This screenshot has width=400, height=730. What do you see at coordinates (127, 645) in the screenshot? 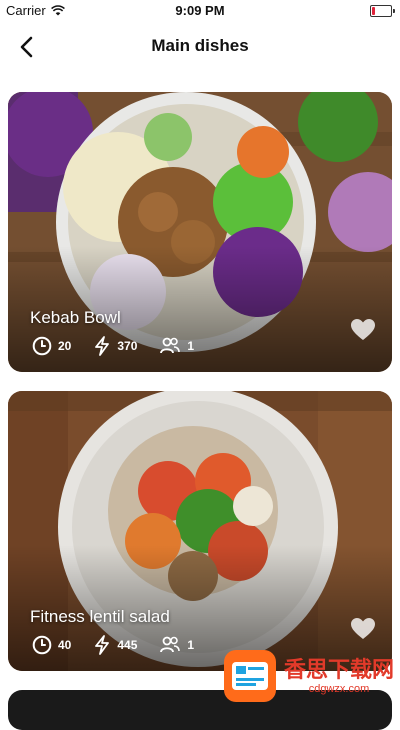
I see `calories-value: 445` at bounding box center [127, 645].